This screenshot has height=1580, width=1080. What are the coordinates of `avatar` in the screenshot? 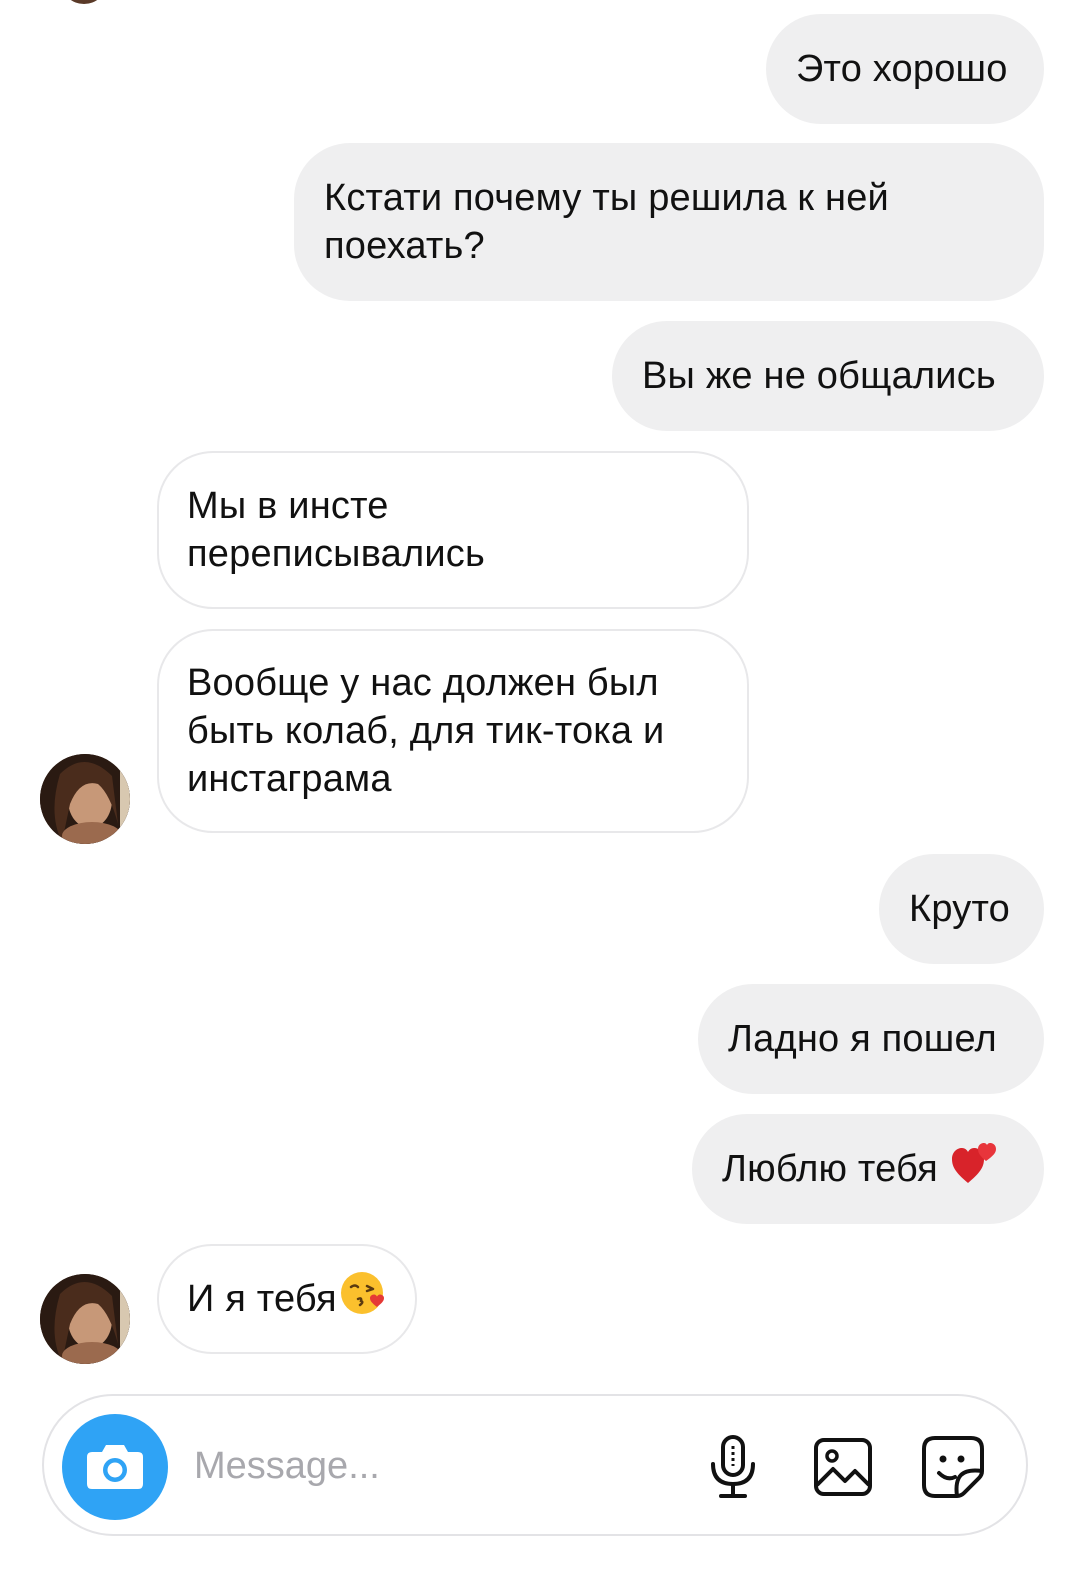 It's located at (84, 2).